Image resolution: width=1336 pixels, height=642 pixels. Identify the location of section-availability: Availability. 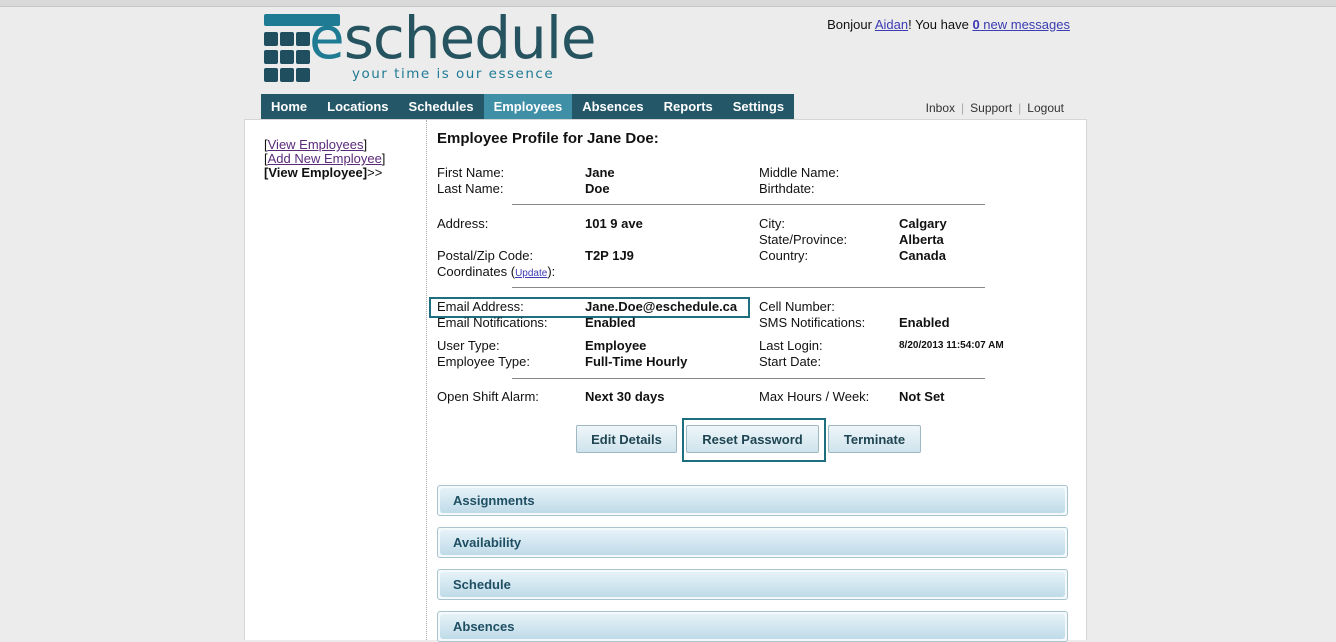
(752, 542).